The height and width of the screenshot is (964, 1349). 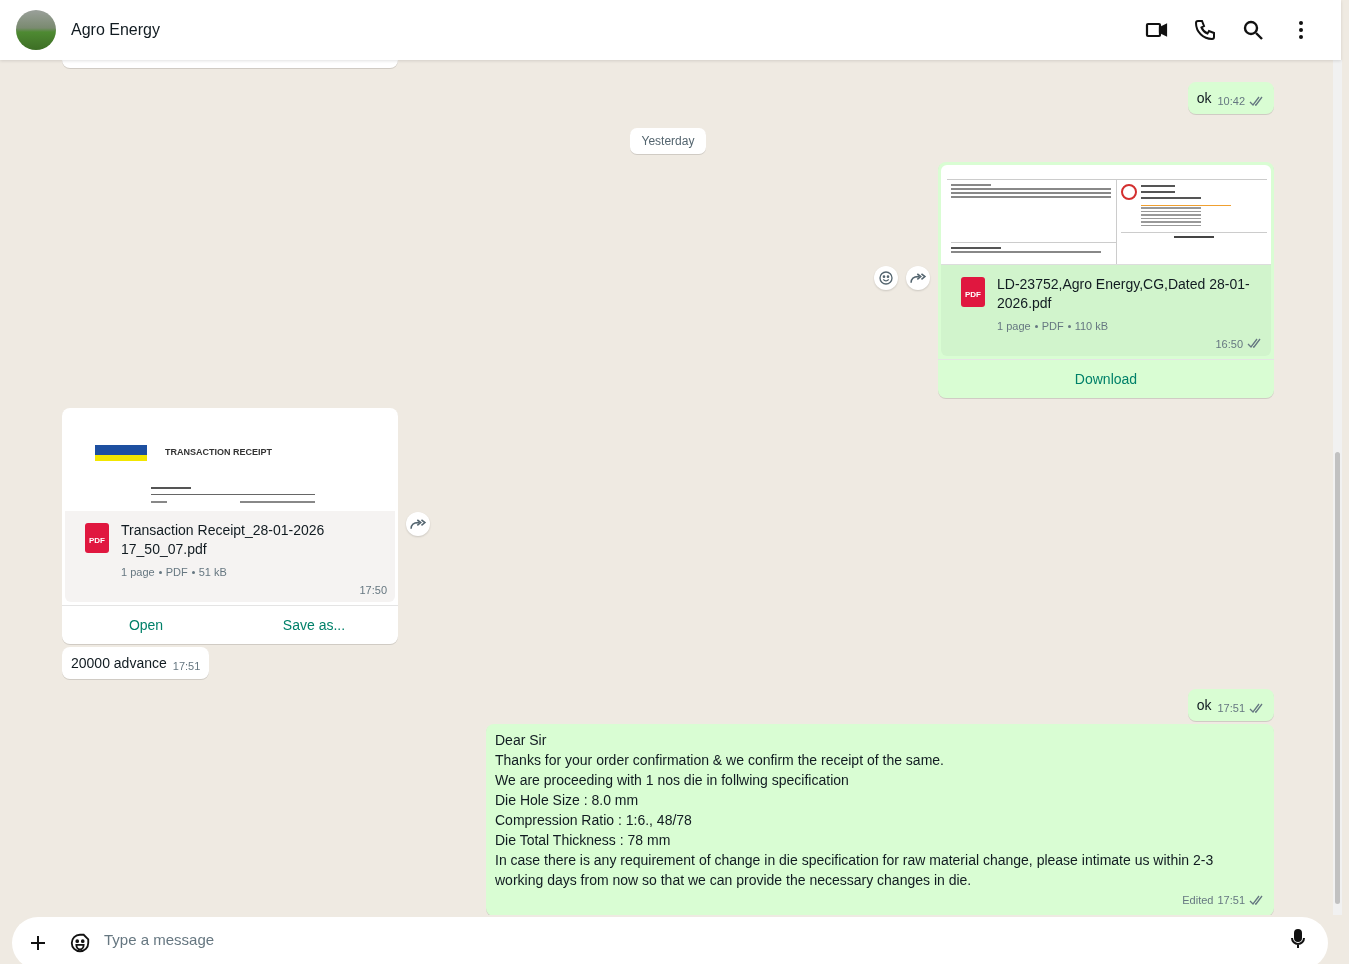 I want to click on message-line: Compression Ratio : 1:6., 48/78, so click(x=594, y=820).